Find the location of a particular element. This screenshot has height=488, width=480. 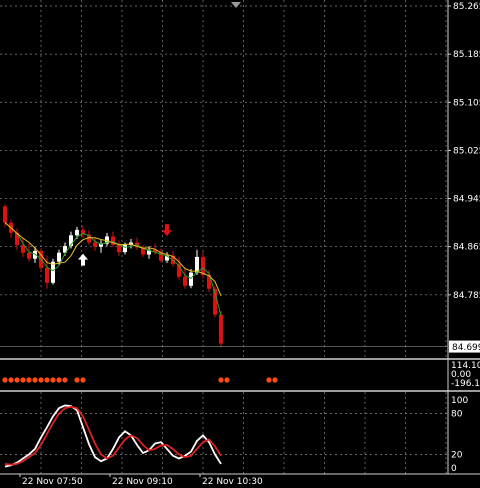

scroll-marker-icon is located at coordinates (236, 5).